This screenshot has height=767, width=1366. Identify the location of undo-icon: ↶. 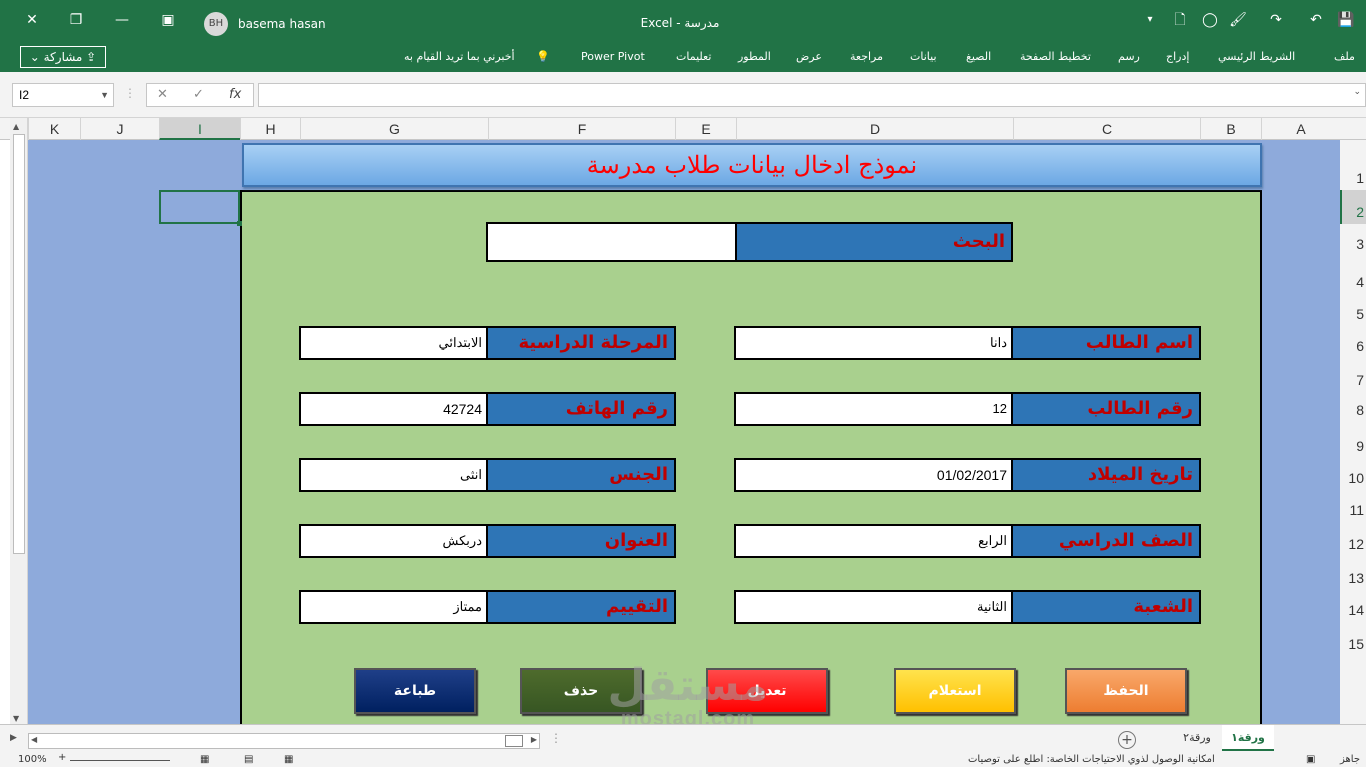
(1316, 20).